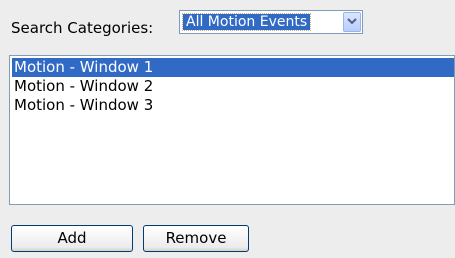  What do you see at coordinates (82, 28) in the screenshot?
I see `search-categories-label: Search Categories:` at bounding box center [82, 28].